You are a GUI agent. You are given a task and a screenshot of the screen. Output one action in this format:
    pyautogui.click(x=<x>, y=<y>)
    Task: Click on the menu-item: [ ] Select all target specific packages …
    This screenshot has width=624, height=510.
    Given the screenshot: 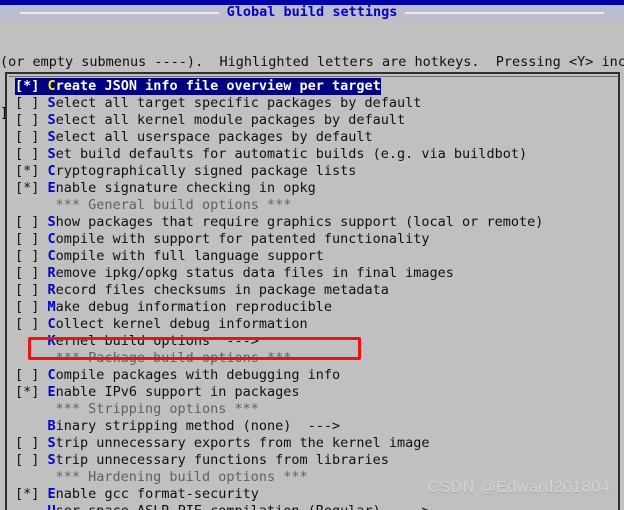 What is the action you would take?
    pyautogui.click(x=312, y=103)
    